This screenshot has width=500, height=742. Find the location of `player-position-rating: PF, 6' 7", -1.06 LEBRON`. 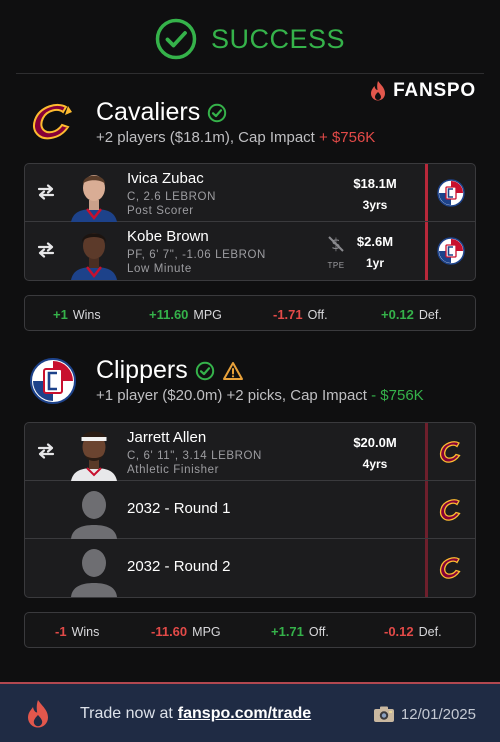

player-position-rating: PF, 6' 7", -1.06 LEBRON is located at coordinates (196, 255).